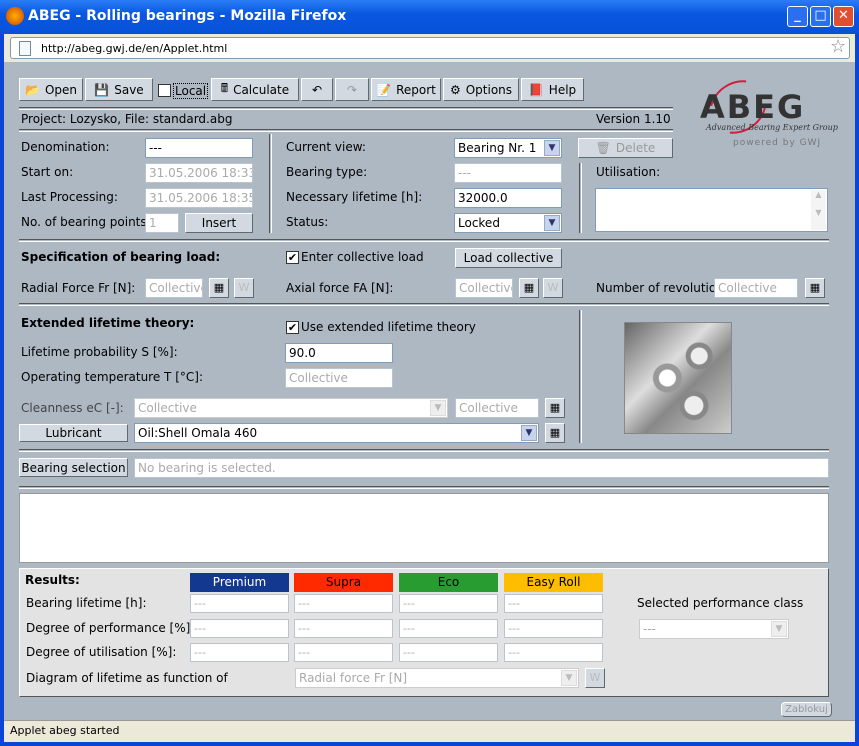 The height and width of the screenshot is (746, 859). I want to click on options-button: ⚙ Options, so click(481, 89).